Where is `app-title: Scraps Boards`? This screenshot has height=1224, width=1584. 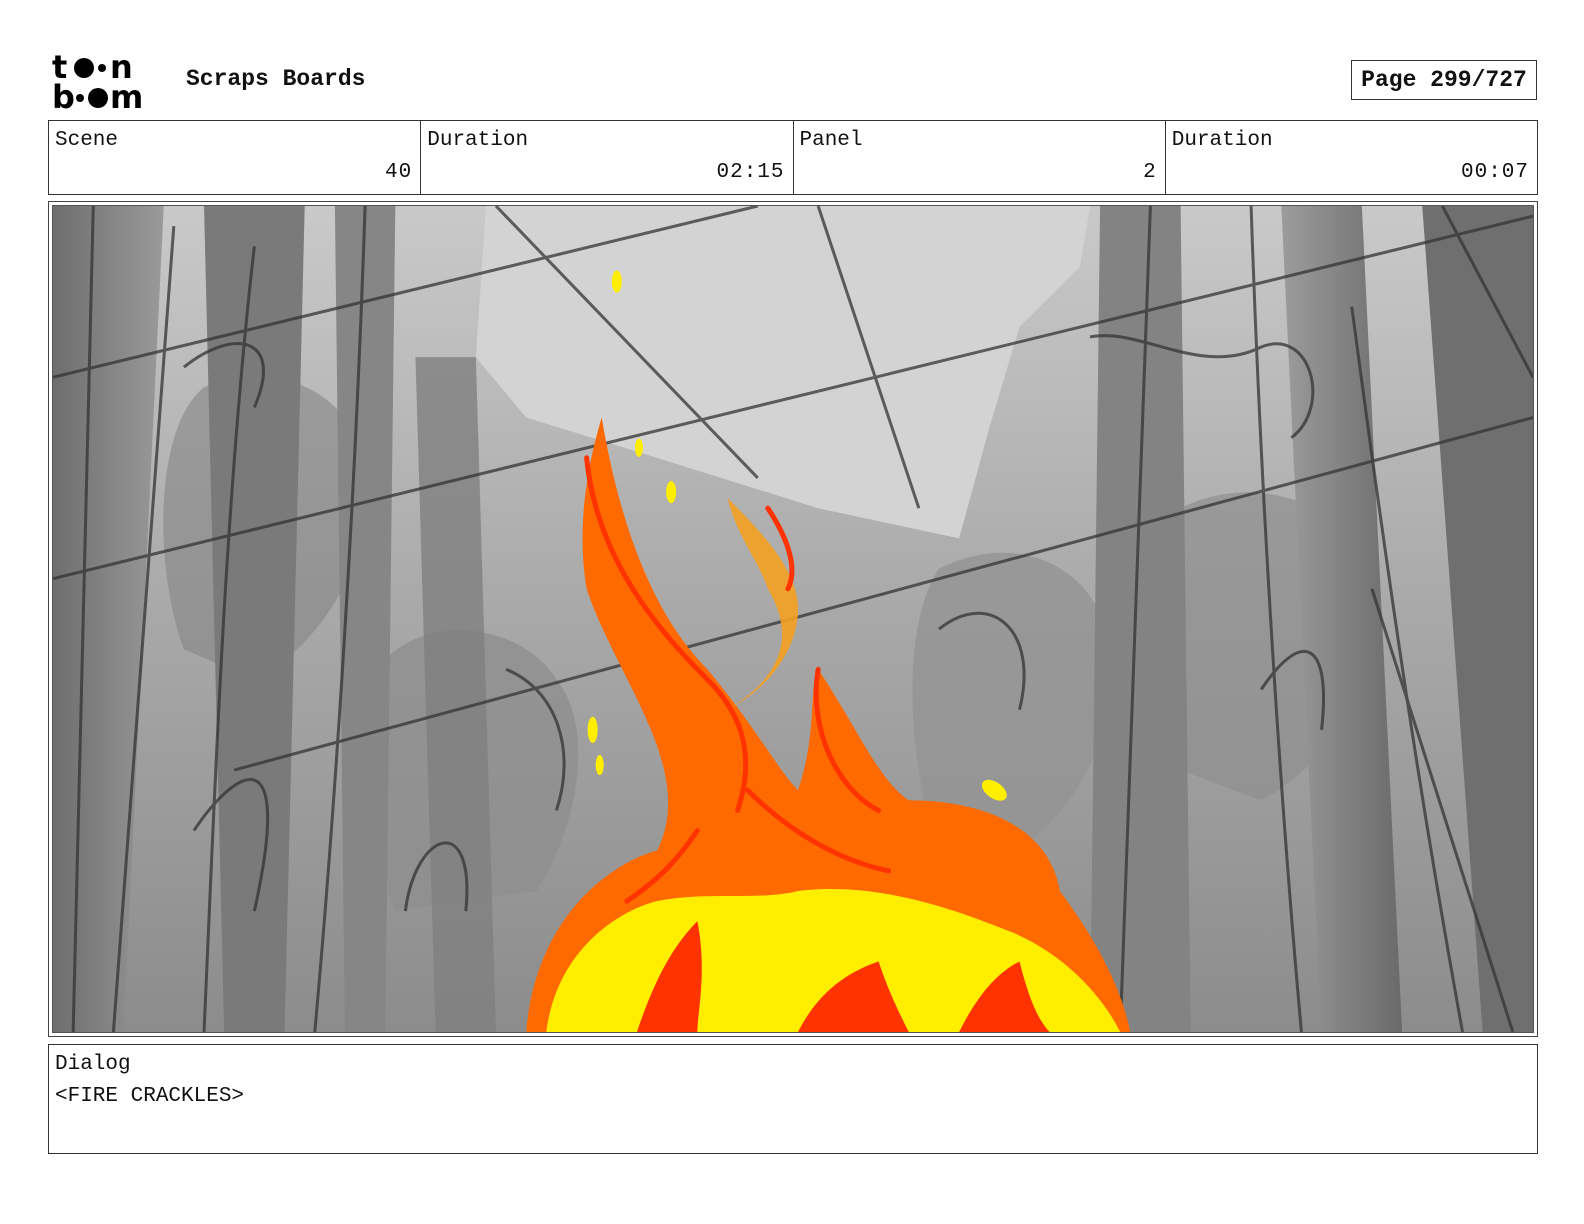 app-title: Scraps Boards is located at coordinates (276, 79).